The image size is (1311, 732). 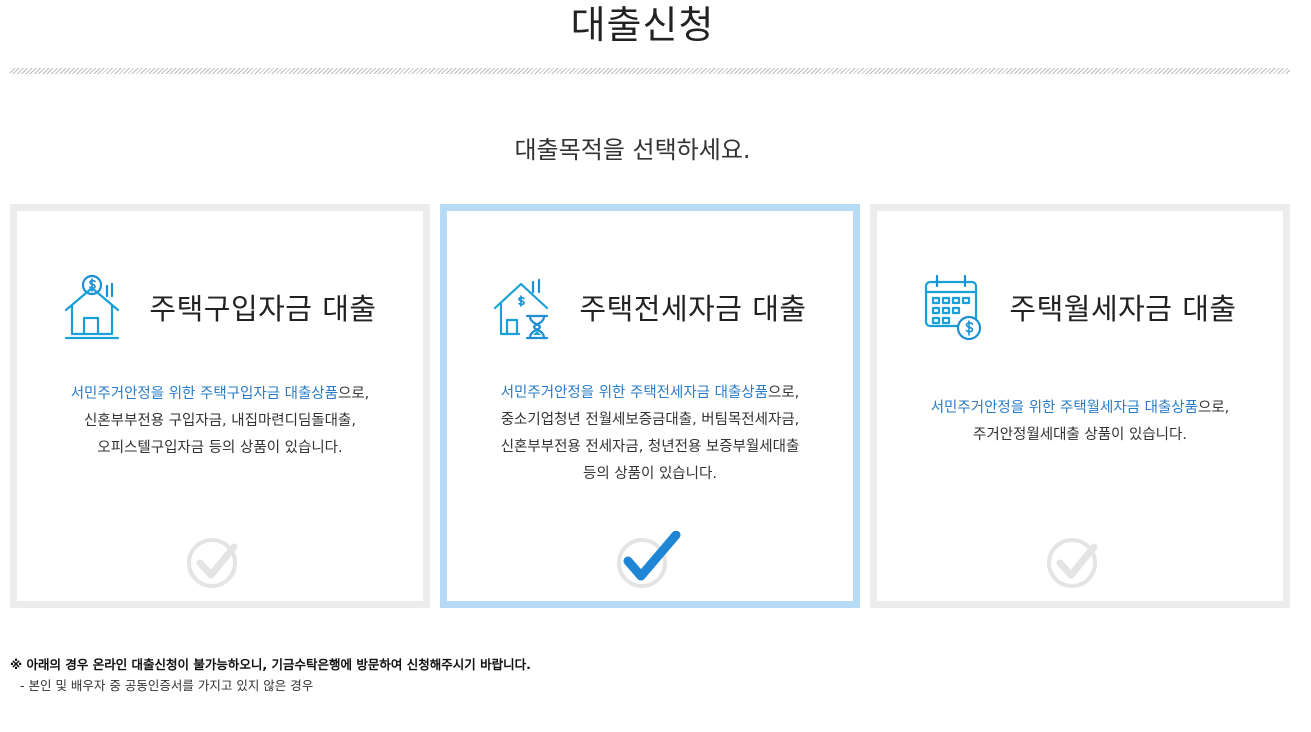 I want to click on card-desc-line-3: 오피스텔구입자금 등의 상품이 있습니다., so click(x=220, y=448).